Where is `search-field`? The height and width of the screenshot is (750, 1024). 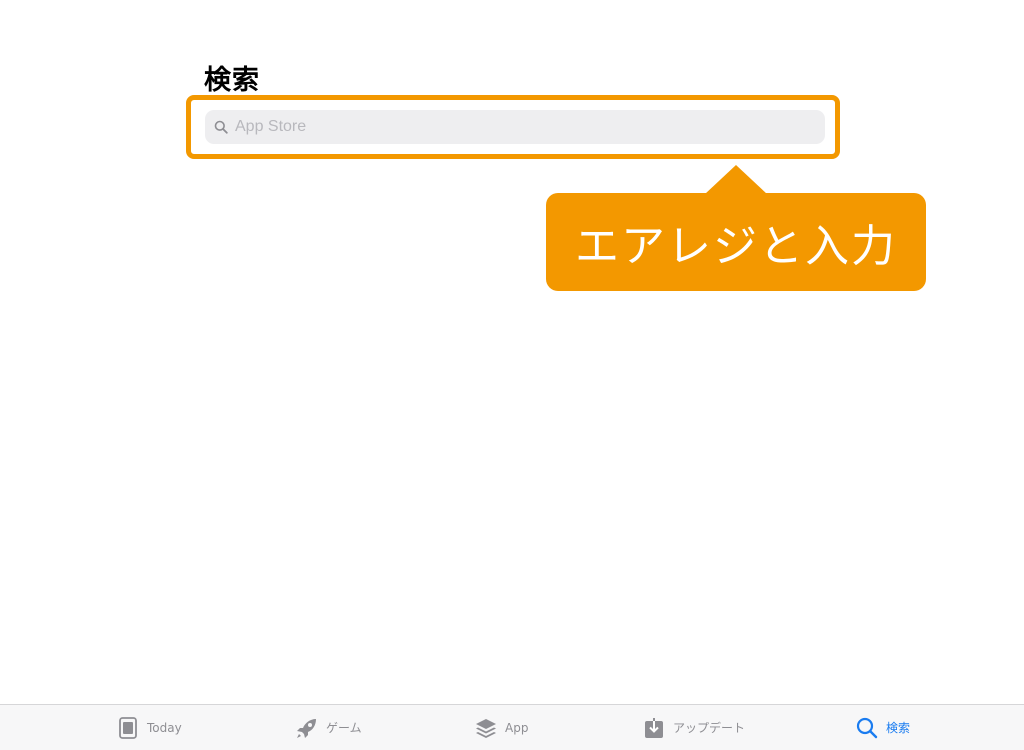 search-field is located at coordinates (515, 127).